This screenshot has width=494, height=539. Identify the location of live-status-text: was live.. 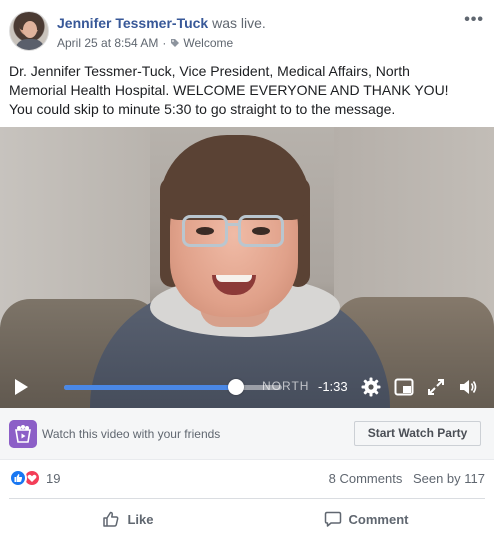
(239, 23).